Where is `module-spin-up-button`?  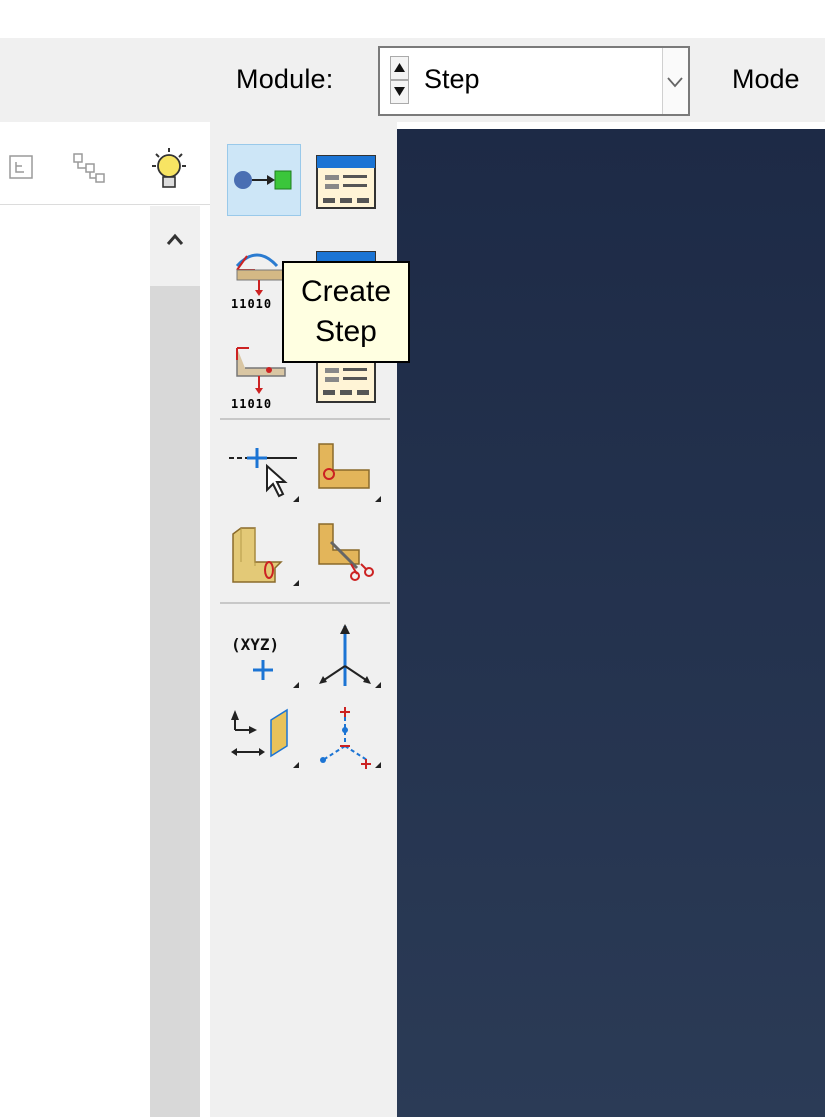 module-spin-up-button is located at coordinates (399, 68).